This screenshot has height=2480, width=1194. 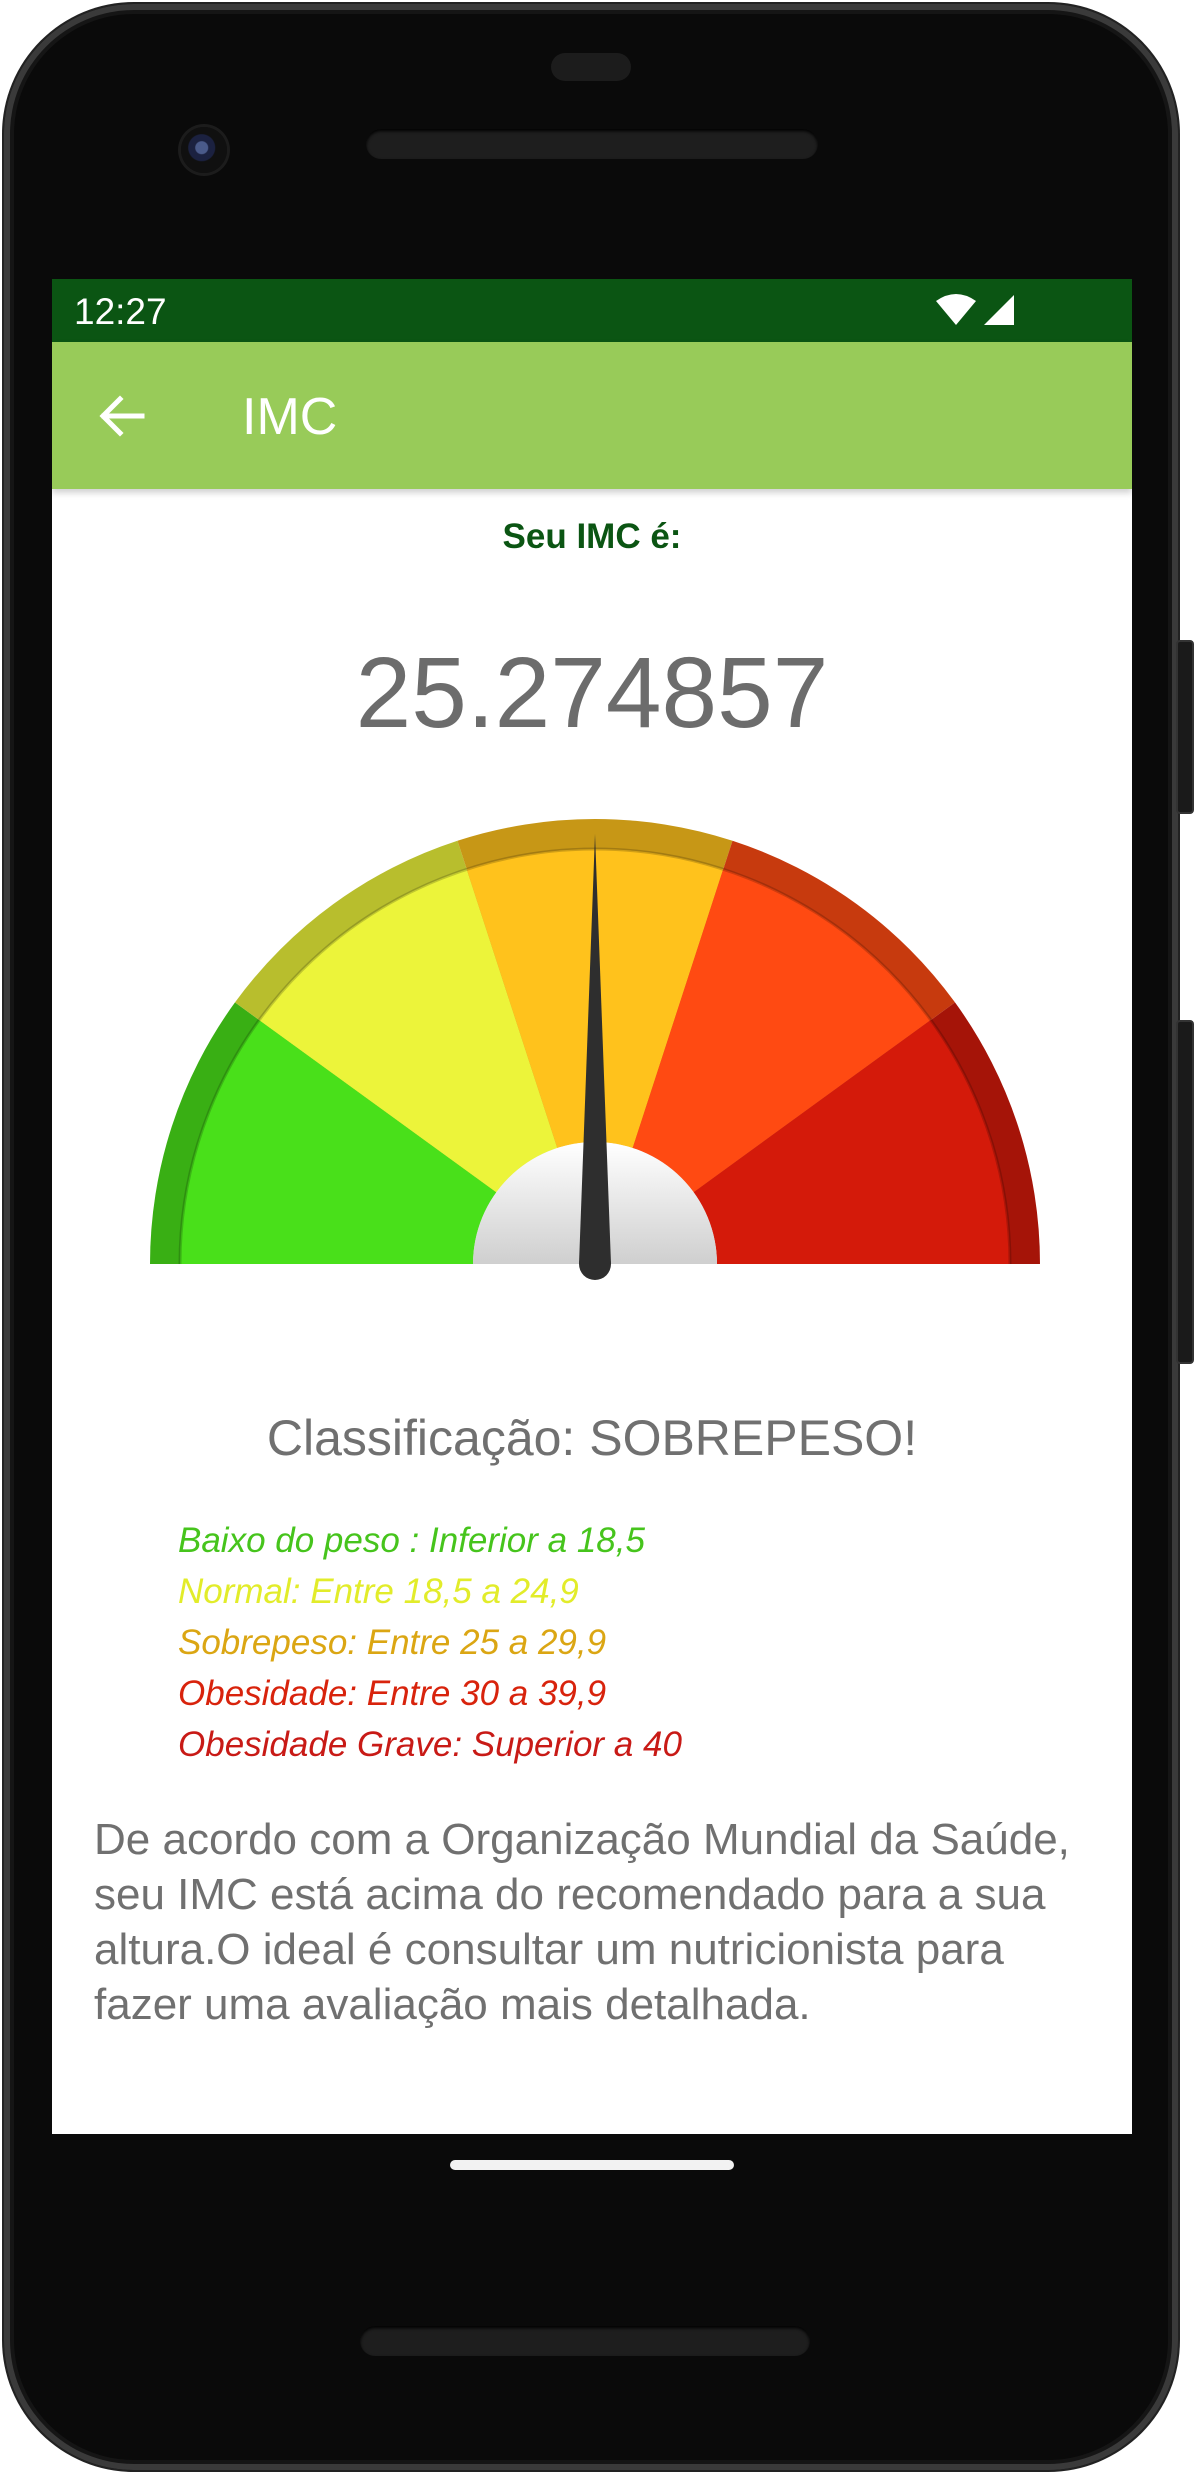 I want to click on range-sobrepeso: Sobrepeso: Entre 25 a 29,9, so click(x=392, y=1642).